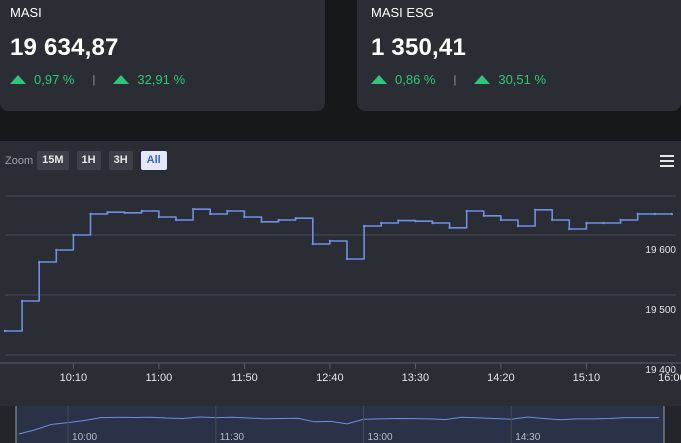 The image size is (681, 443). I want to click on navigator-tick-label: 10:00, so click(84, 437).